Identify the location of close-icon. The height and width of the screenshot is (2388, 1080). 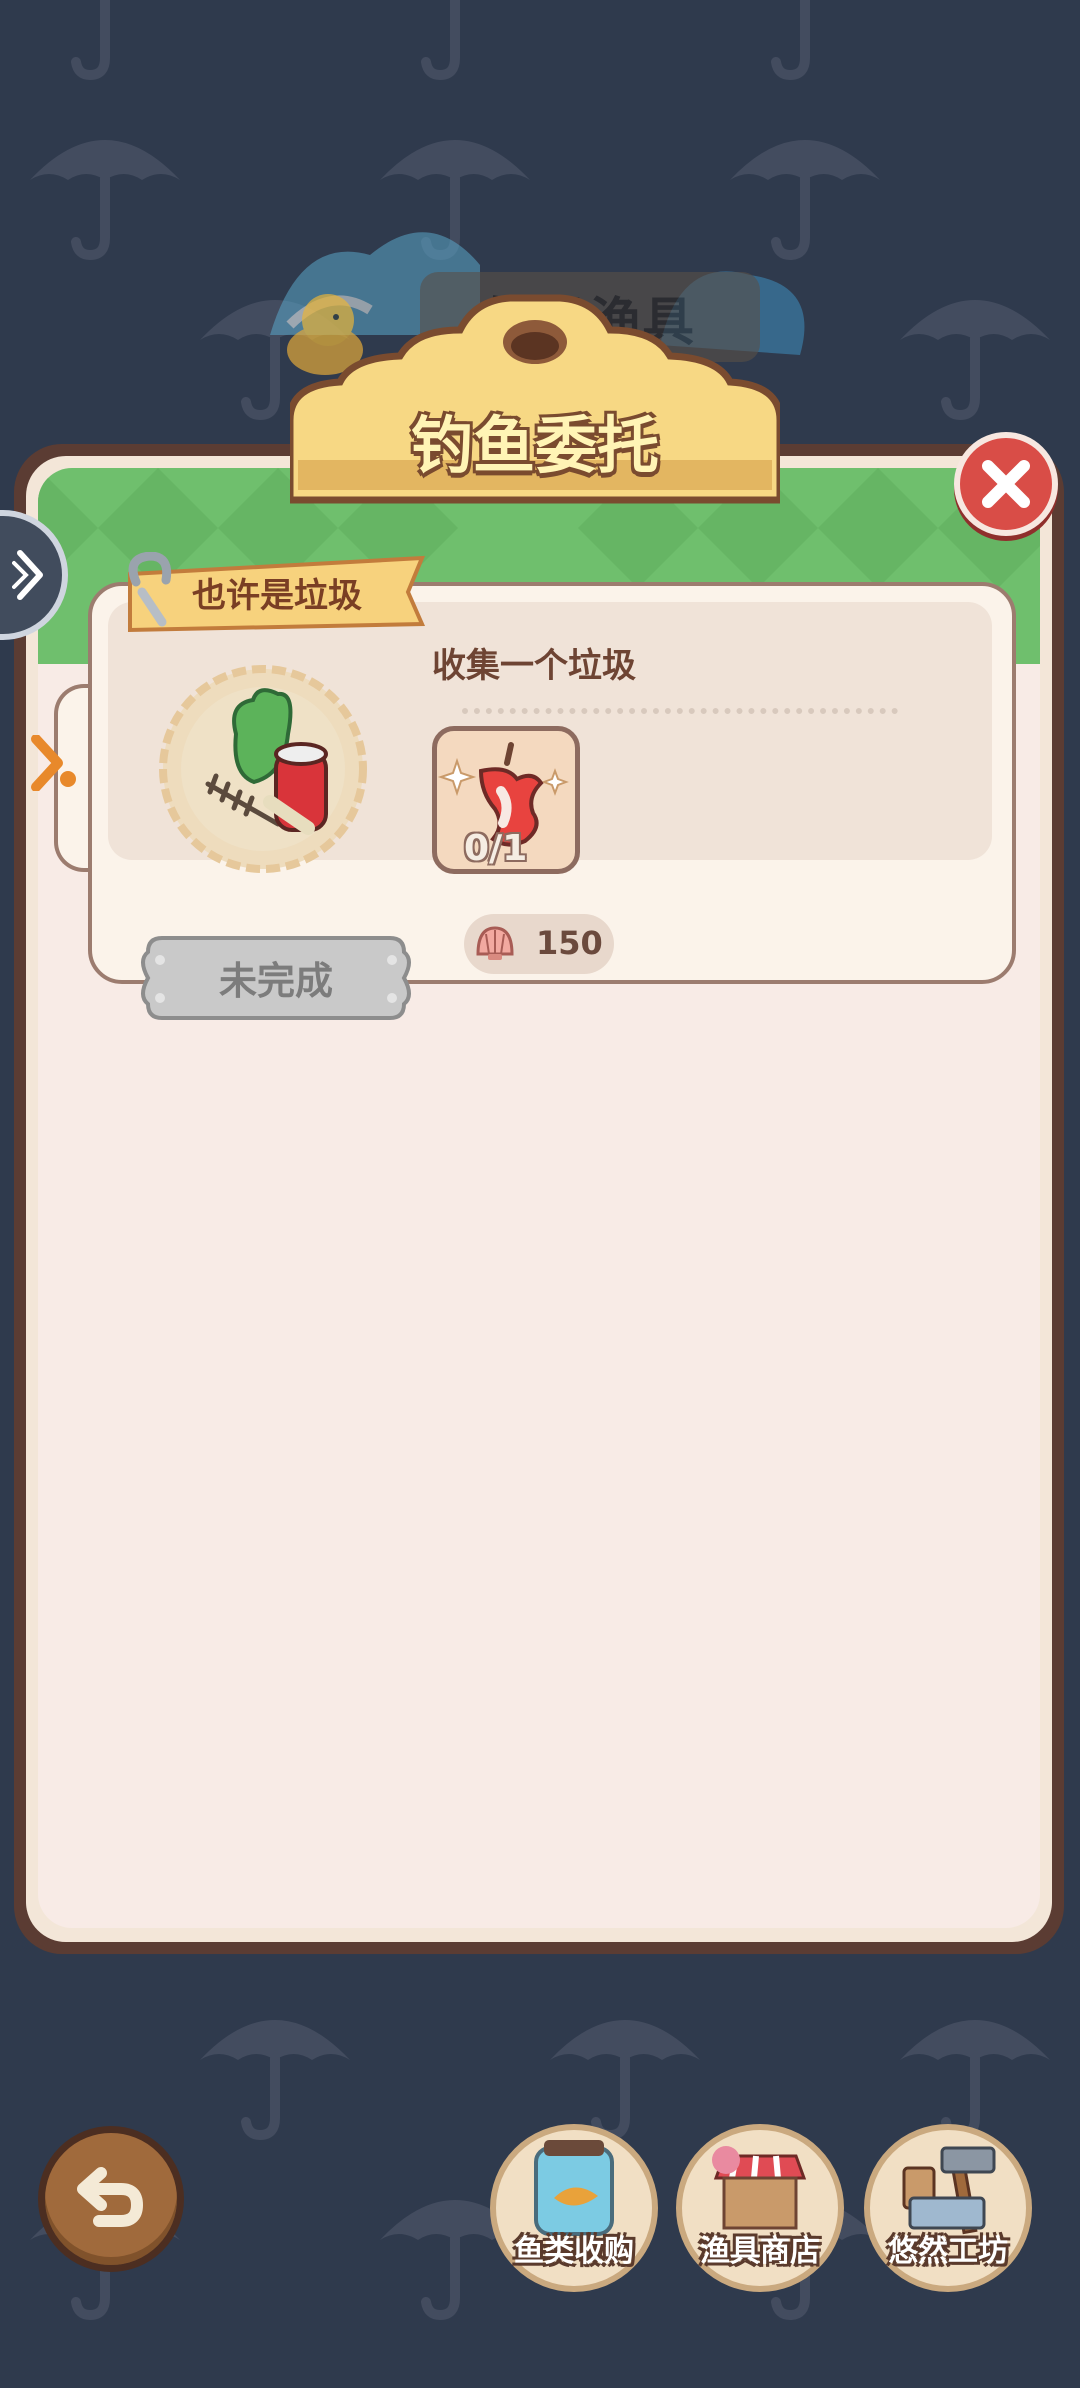
(1006, 484).